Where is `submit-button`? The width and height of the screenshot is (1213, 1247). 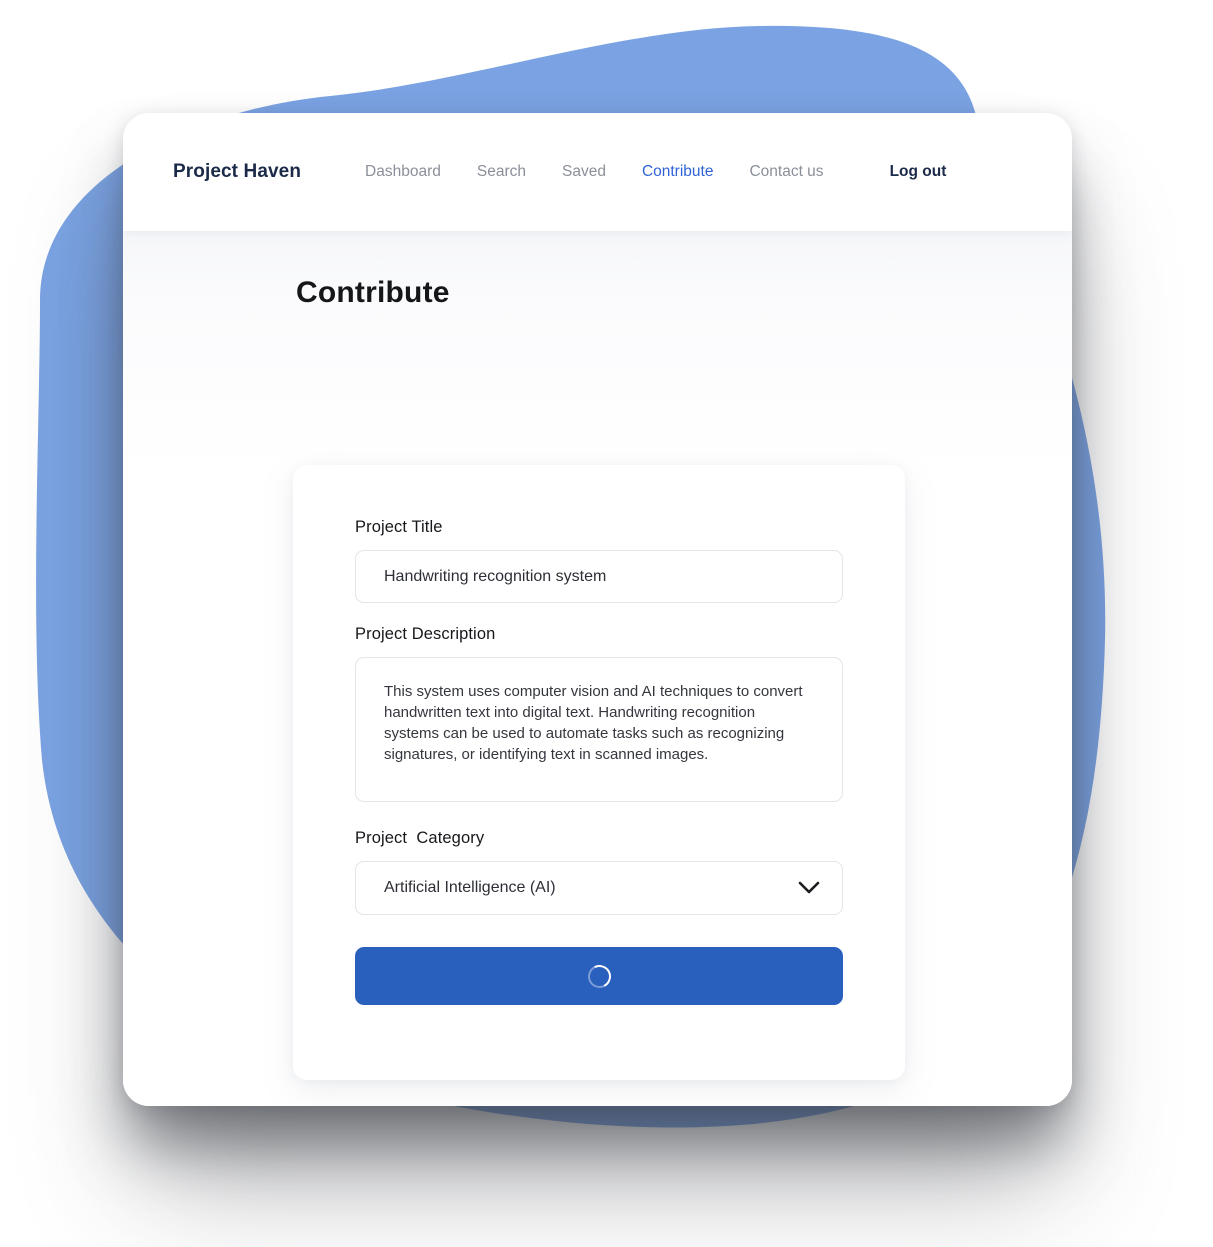 submit-button is located at coordinates (599, 976).